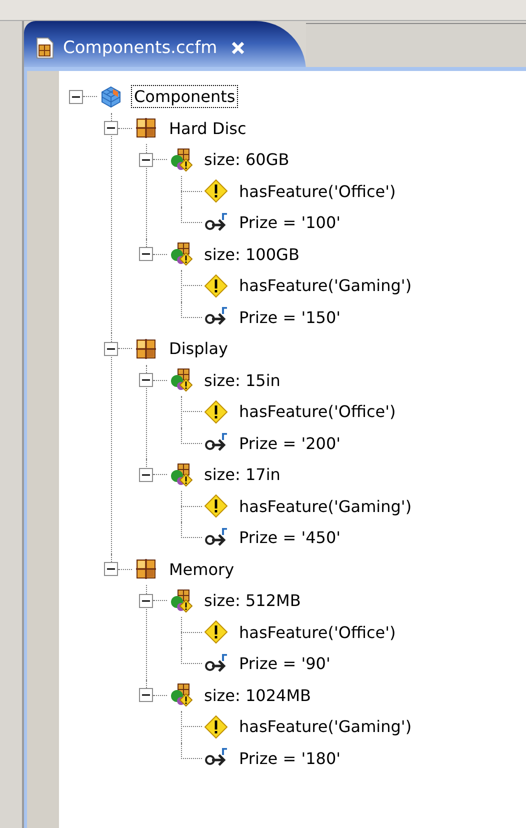  What do you see at coordinates (184, 96) in the screenshot?
I see `tree-item: Components` at bounding box center [184, 96].